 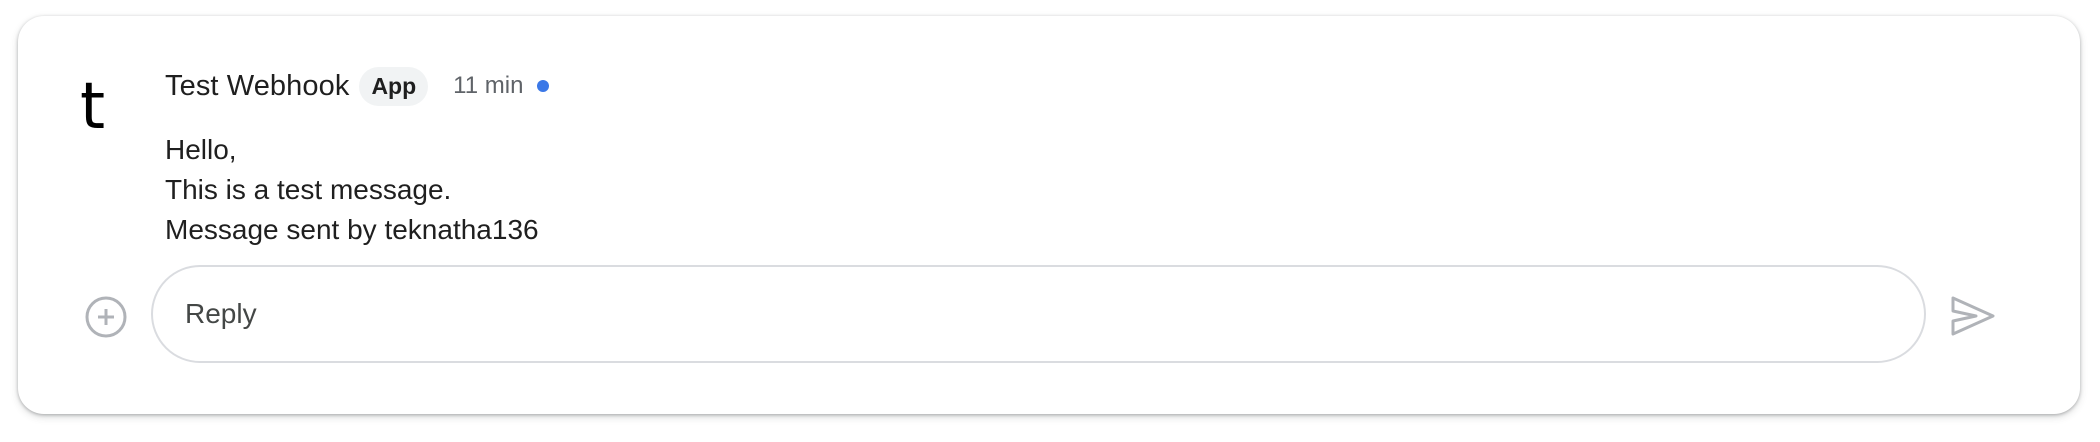 I want to click on send-icon, so click(x=1973, y=316).